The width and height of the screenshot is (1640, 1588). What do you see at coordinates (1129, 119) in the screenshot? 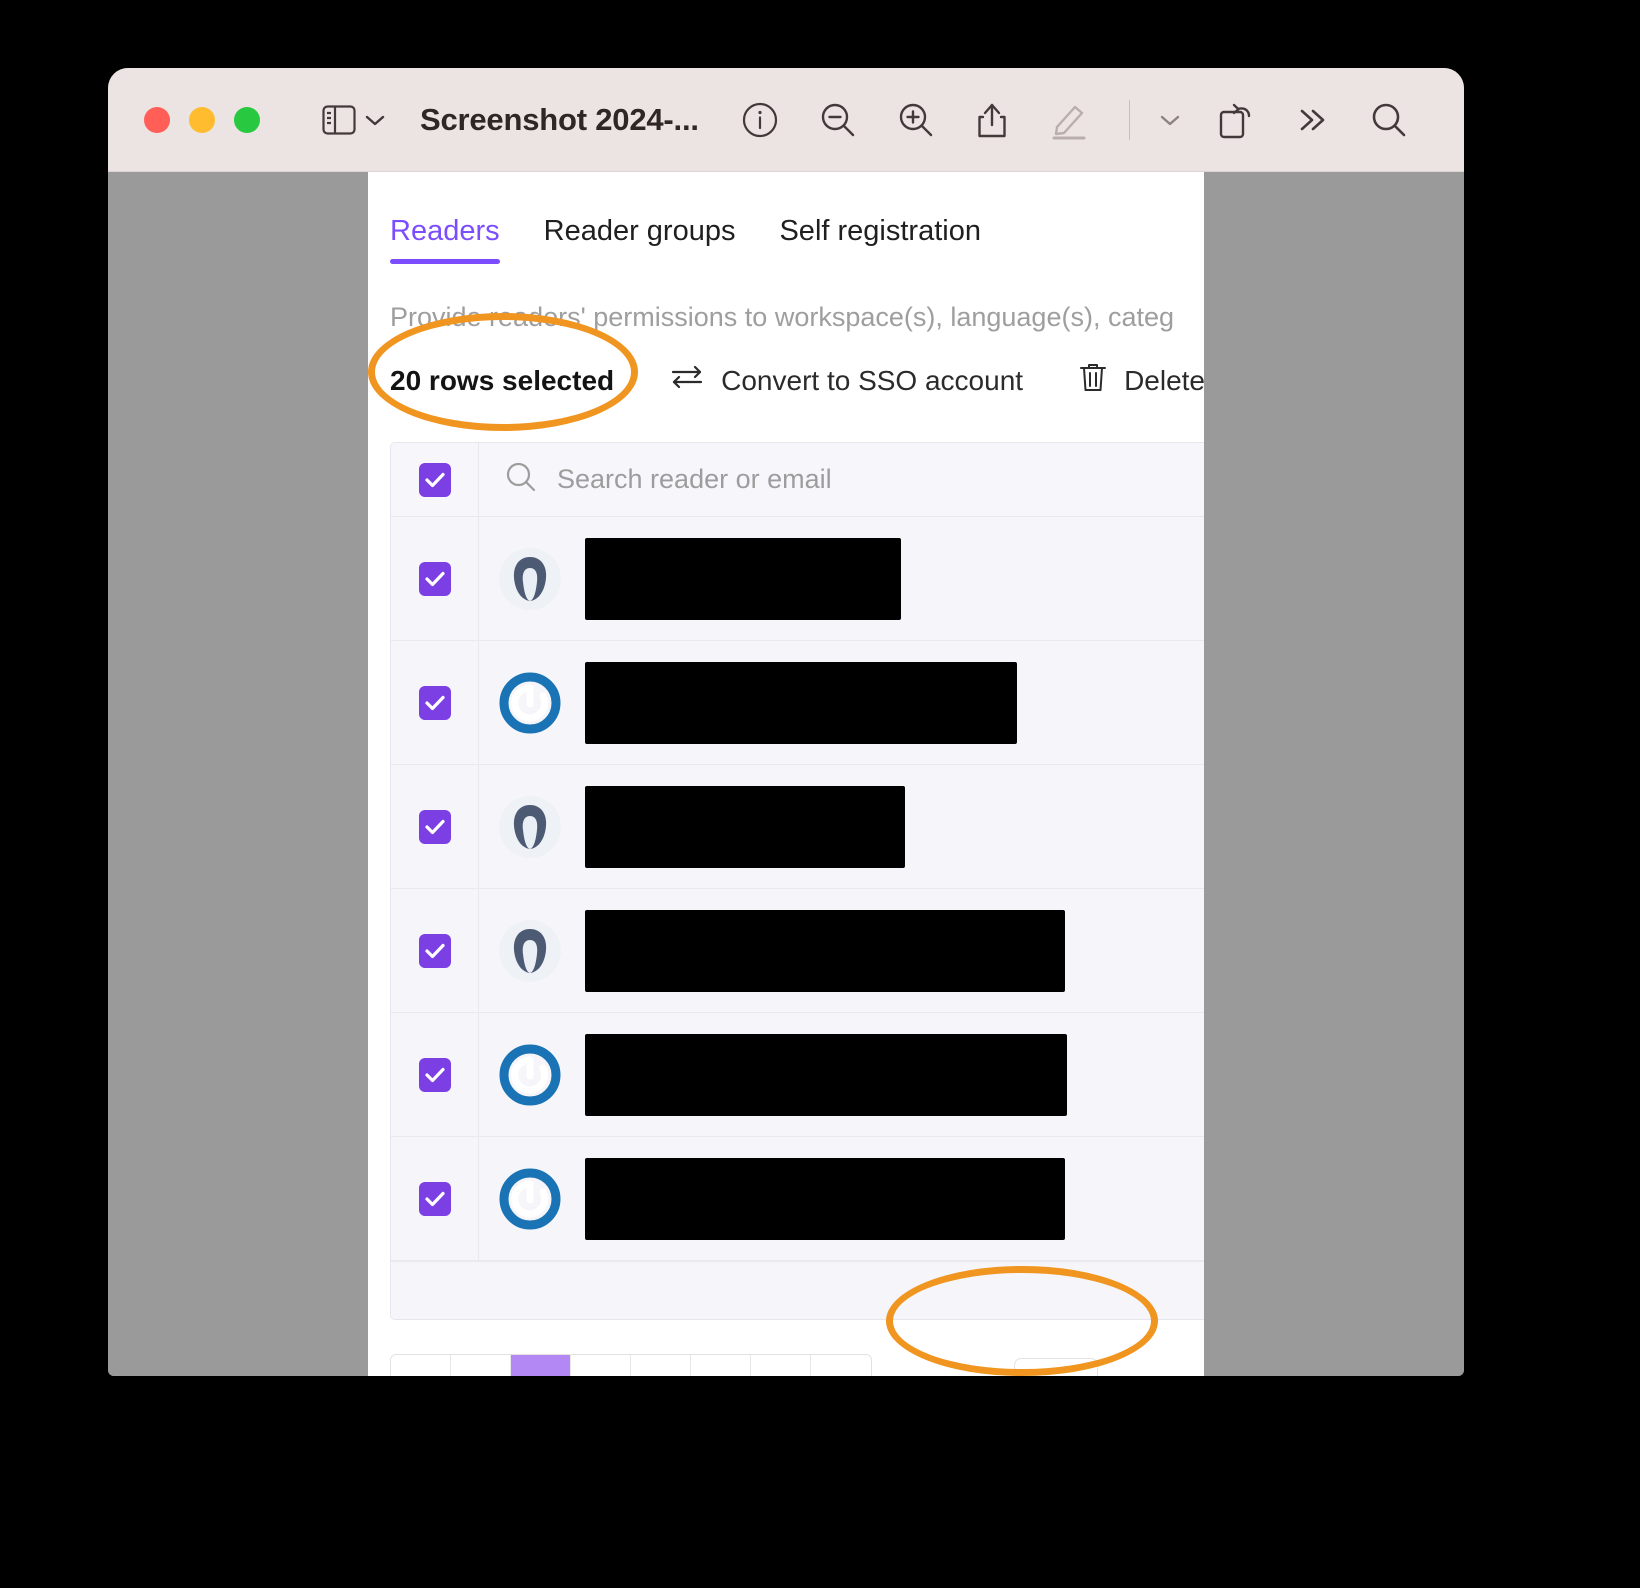
I see `toolbar-divider` at bounding box center [1129, 119].